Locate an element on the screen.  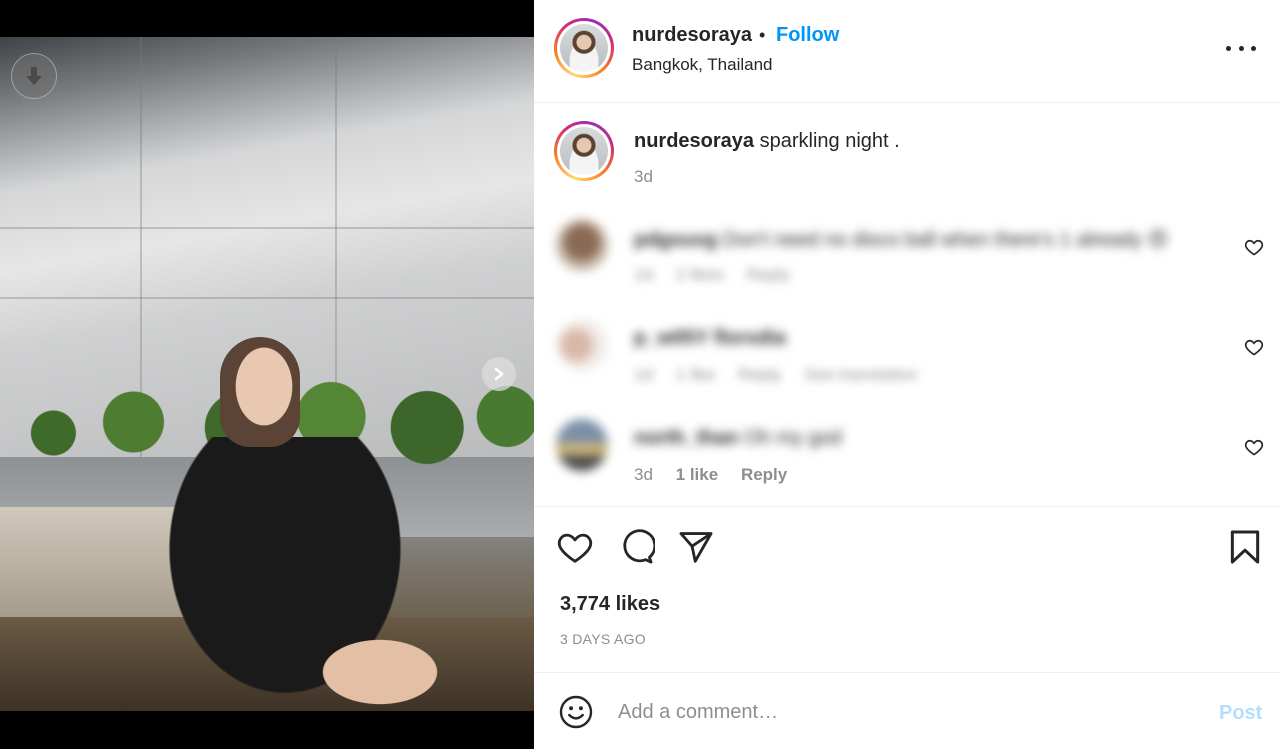
caption: nurdesoraya sparkling night . is located at coordinates (767, 141).